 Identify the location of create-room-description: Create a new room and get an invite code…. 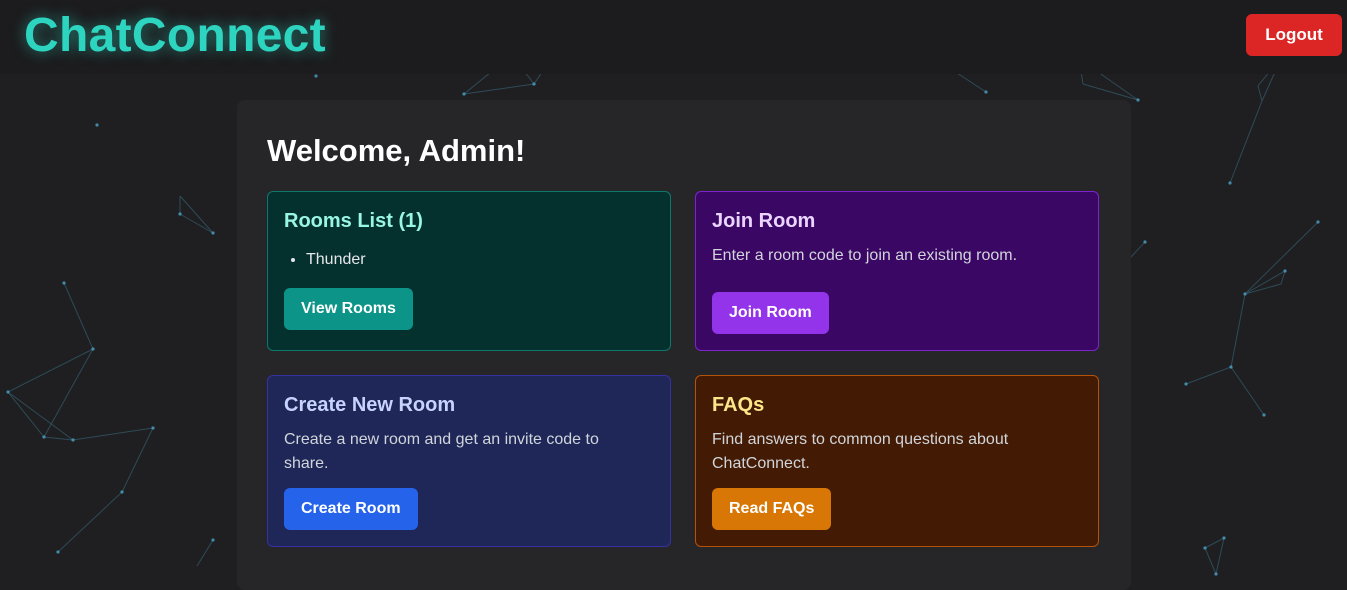
(441, 451).